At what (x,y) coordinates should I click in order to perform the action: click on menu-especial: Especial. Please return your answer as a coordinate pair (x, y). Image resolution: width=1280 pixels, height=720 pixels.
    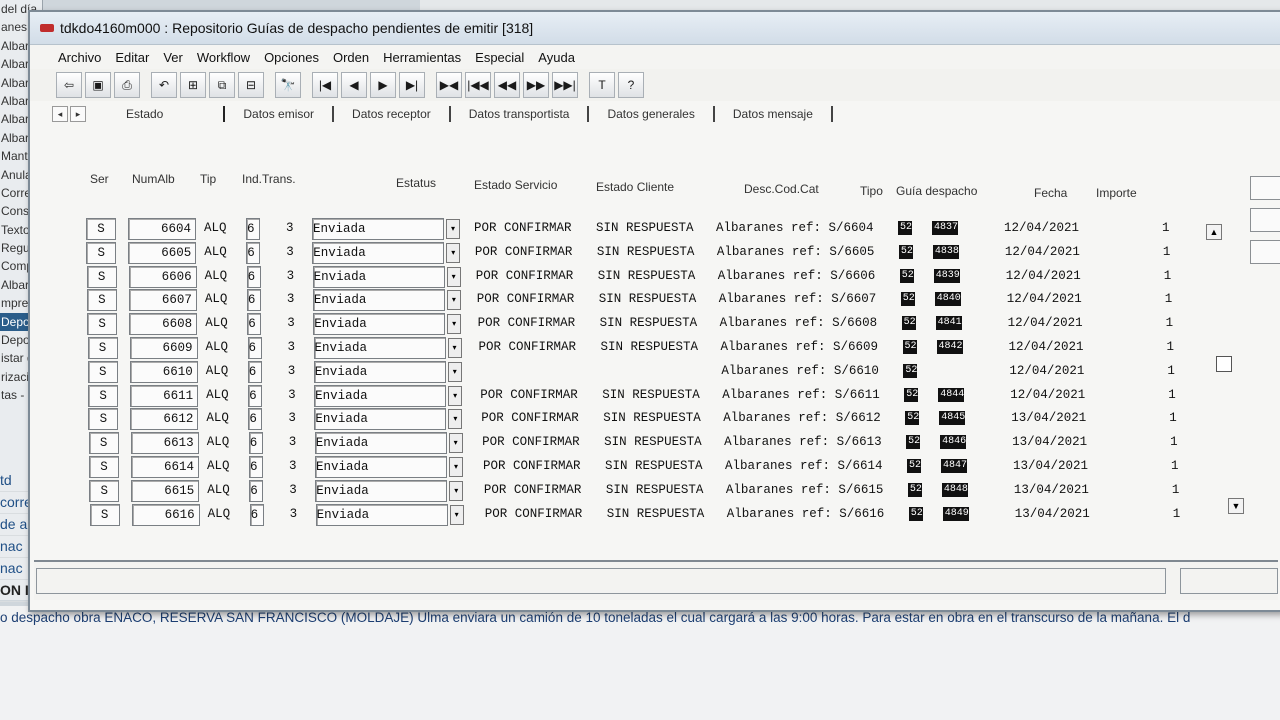
    Looking at the image, I should click on (499, 57).